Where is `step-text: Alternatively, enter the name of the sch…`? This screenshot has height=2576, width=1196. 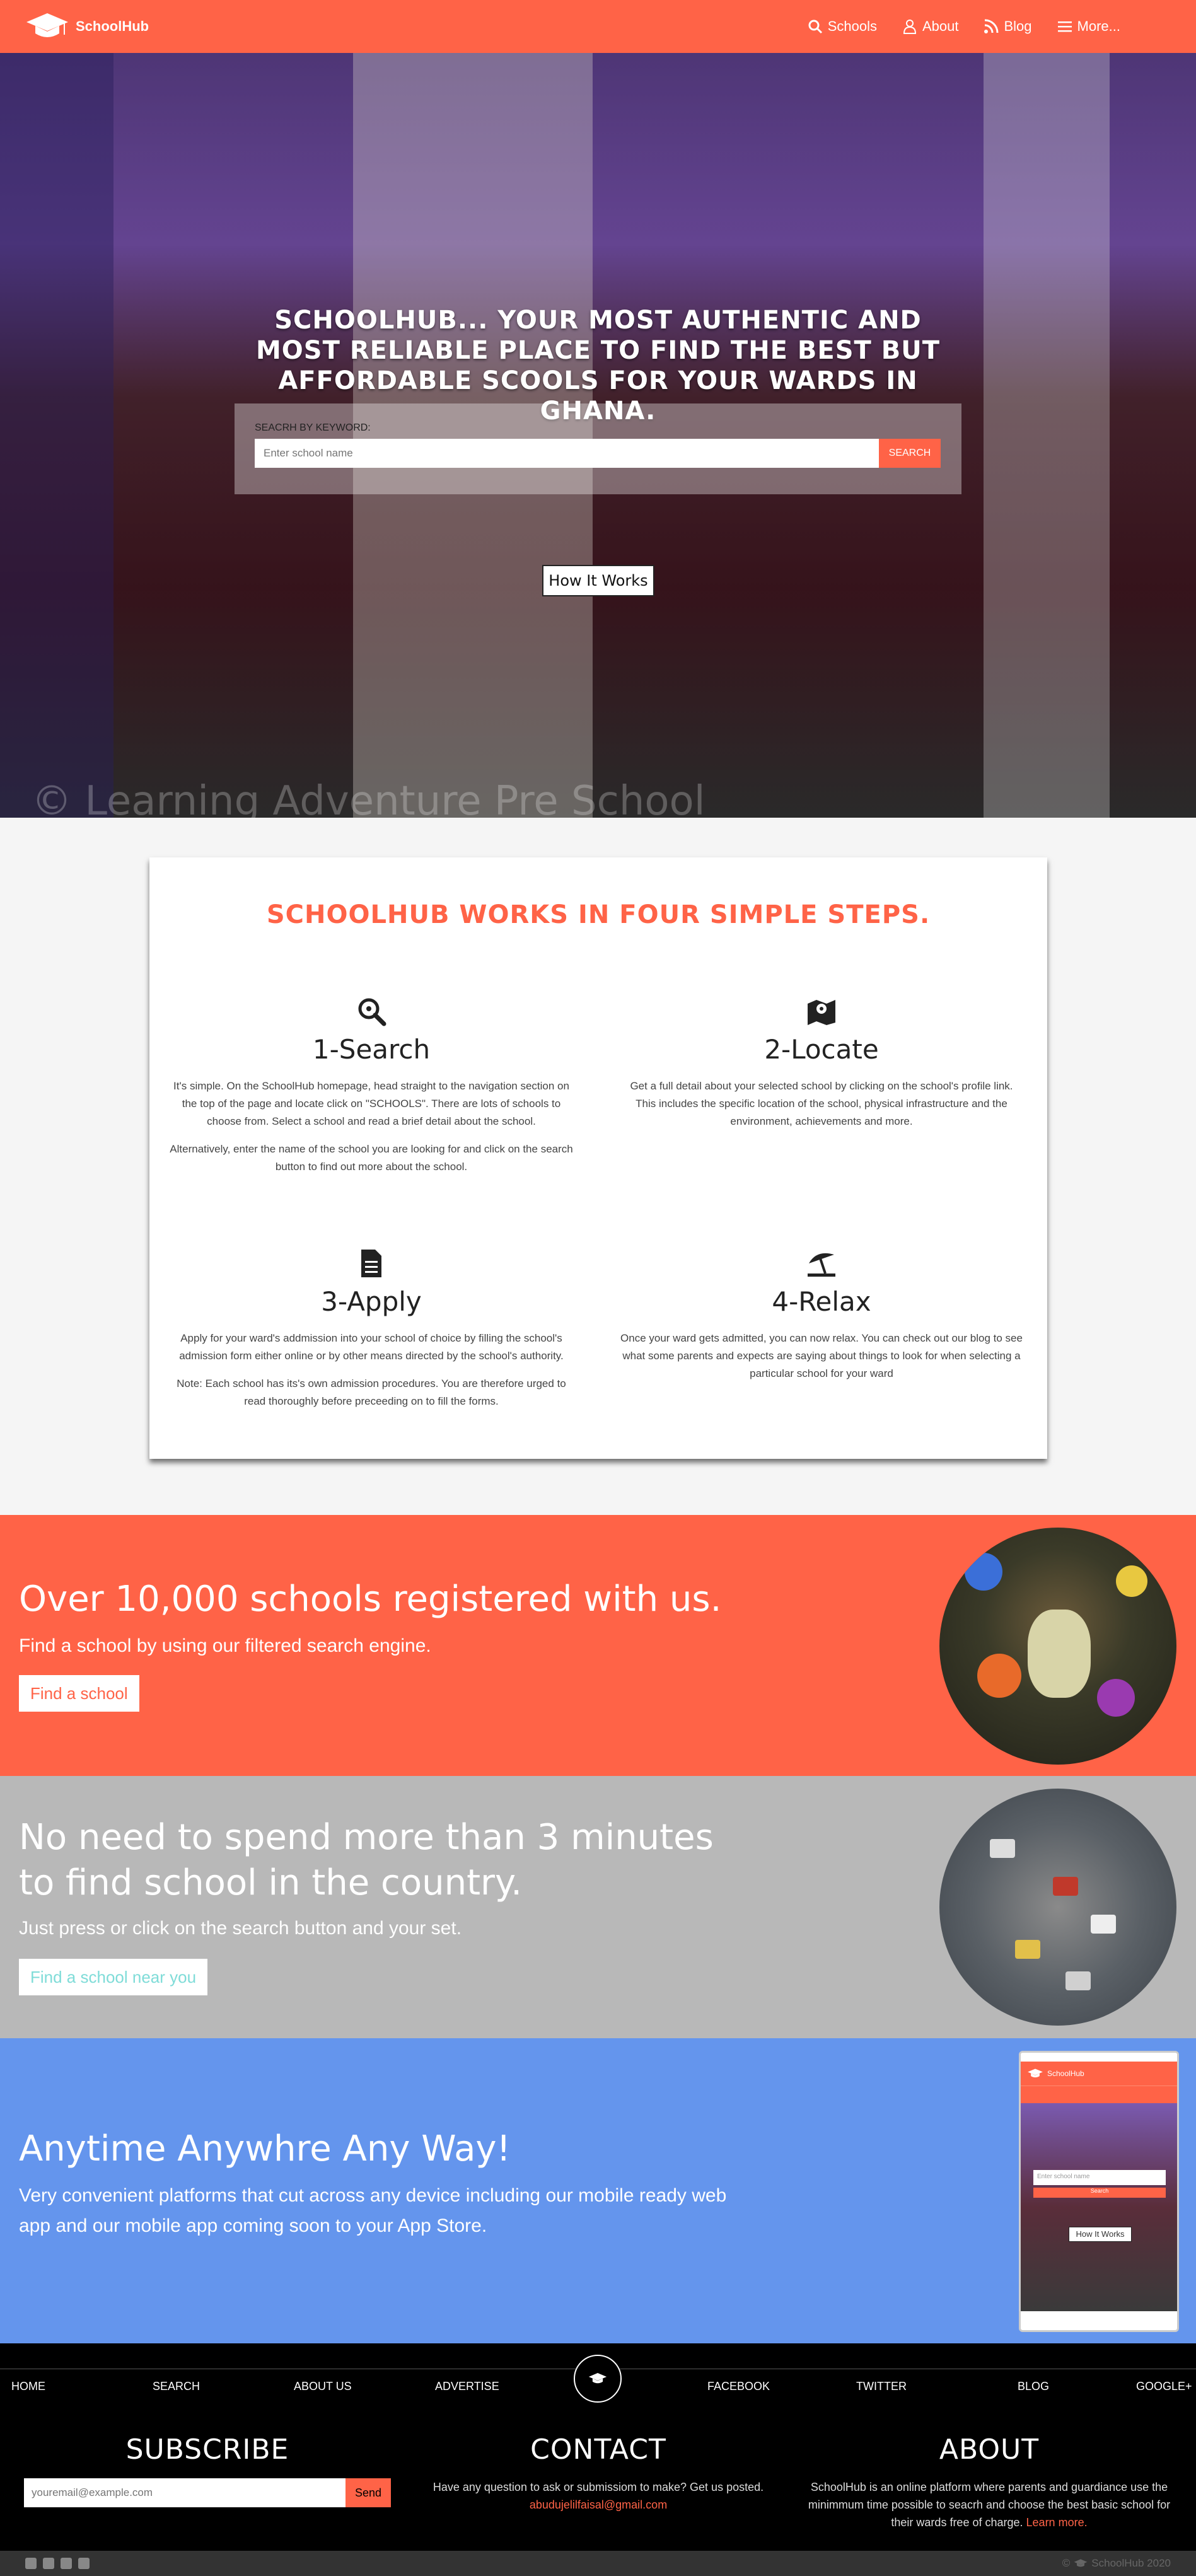
step-text: Alternatively, enter the name of the sch… is located at coordinates (371, 1158).